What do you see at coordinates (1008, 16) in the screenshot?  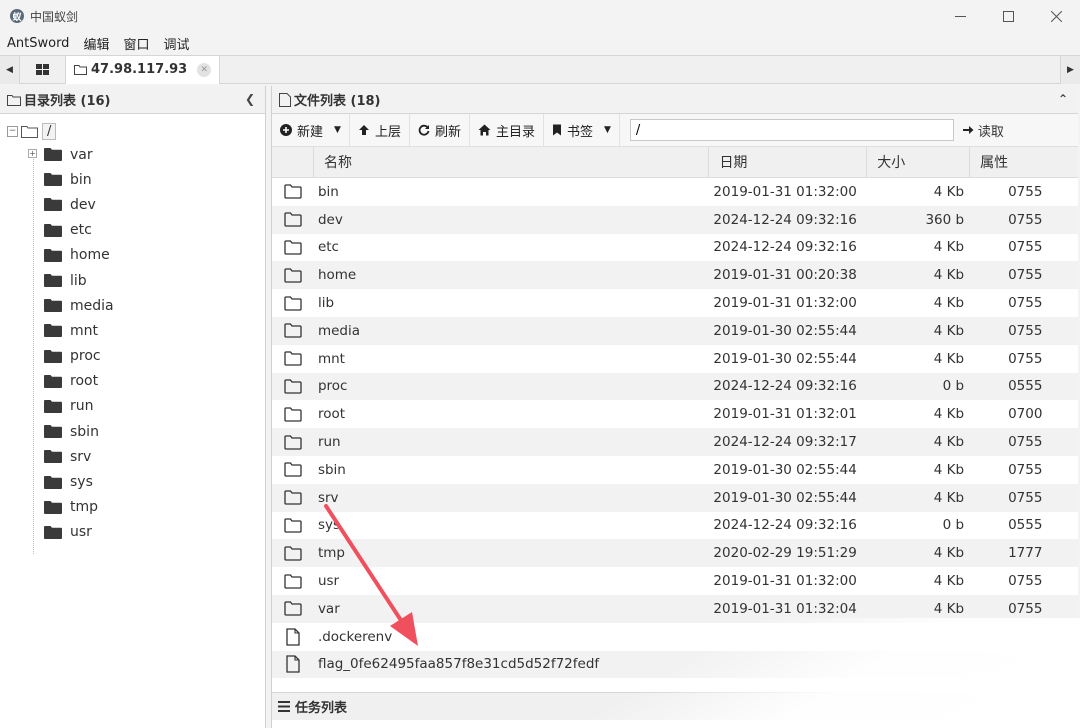 I see `maximize-button` at bounding box center [1008, 16].